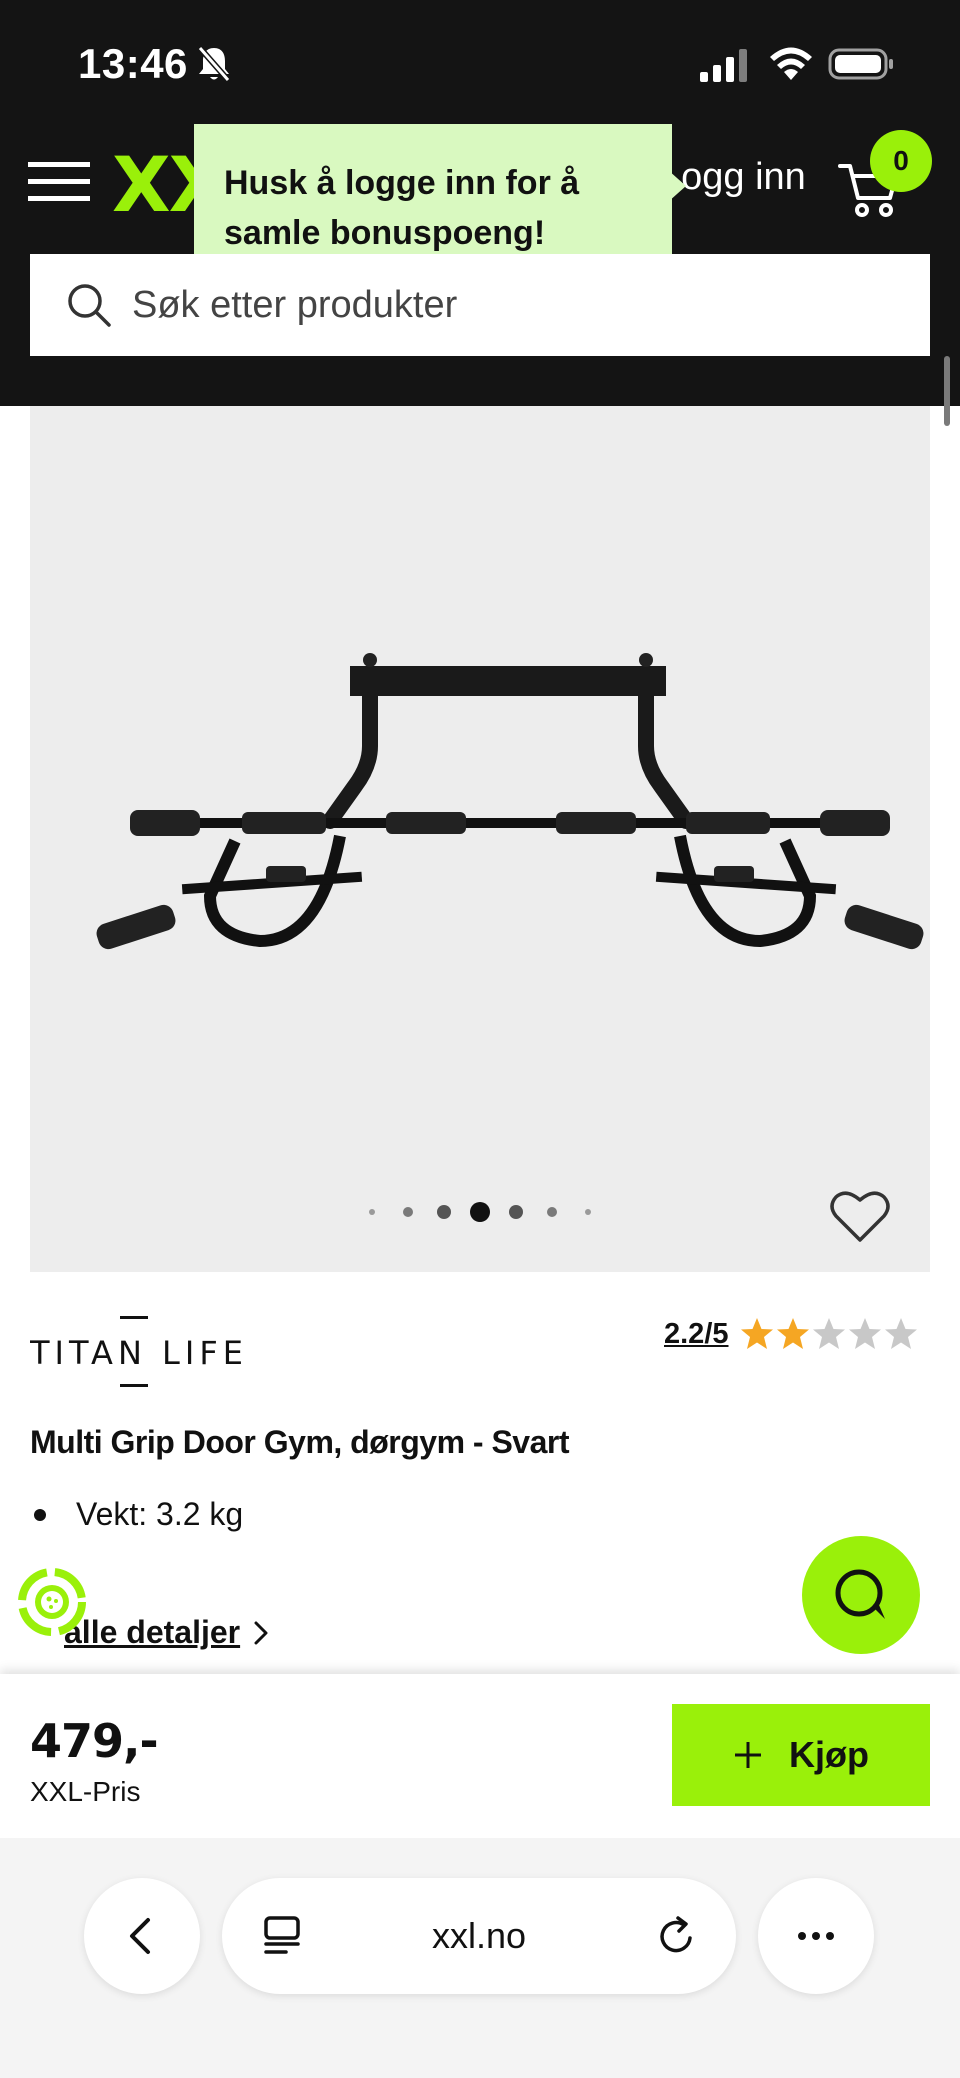  I want to click on brand-name: TITAN LIFE®, so click(140, 1353).